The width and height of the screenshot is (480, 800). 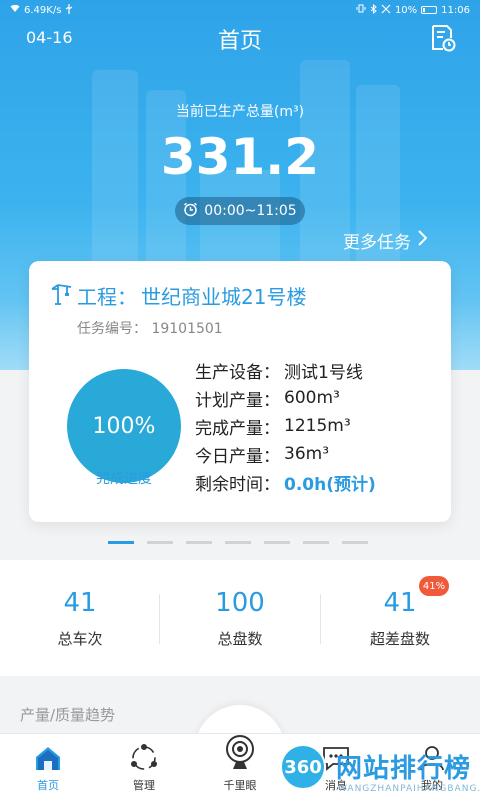 What do you see at coordinates (237, 456) in the screenshot?
I see `info-label: 今日产量：` at bounding box center [237, 456].